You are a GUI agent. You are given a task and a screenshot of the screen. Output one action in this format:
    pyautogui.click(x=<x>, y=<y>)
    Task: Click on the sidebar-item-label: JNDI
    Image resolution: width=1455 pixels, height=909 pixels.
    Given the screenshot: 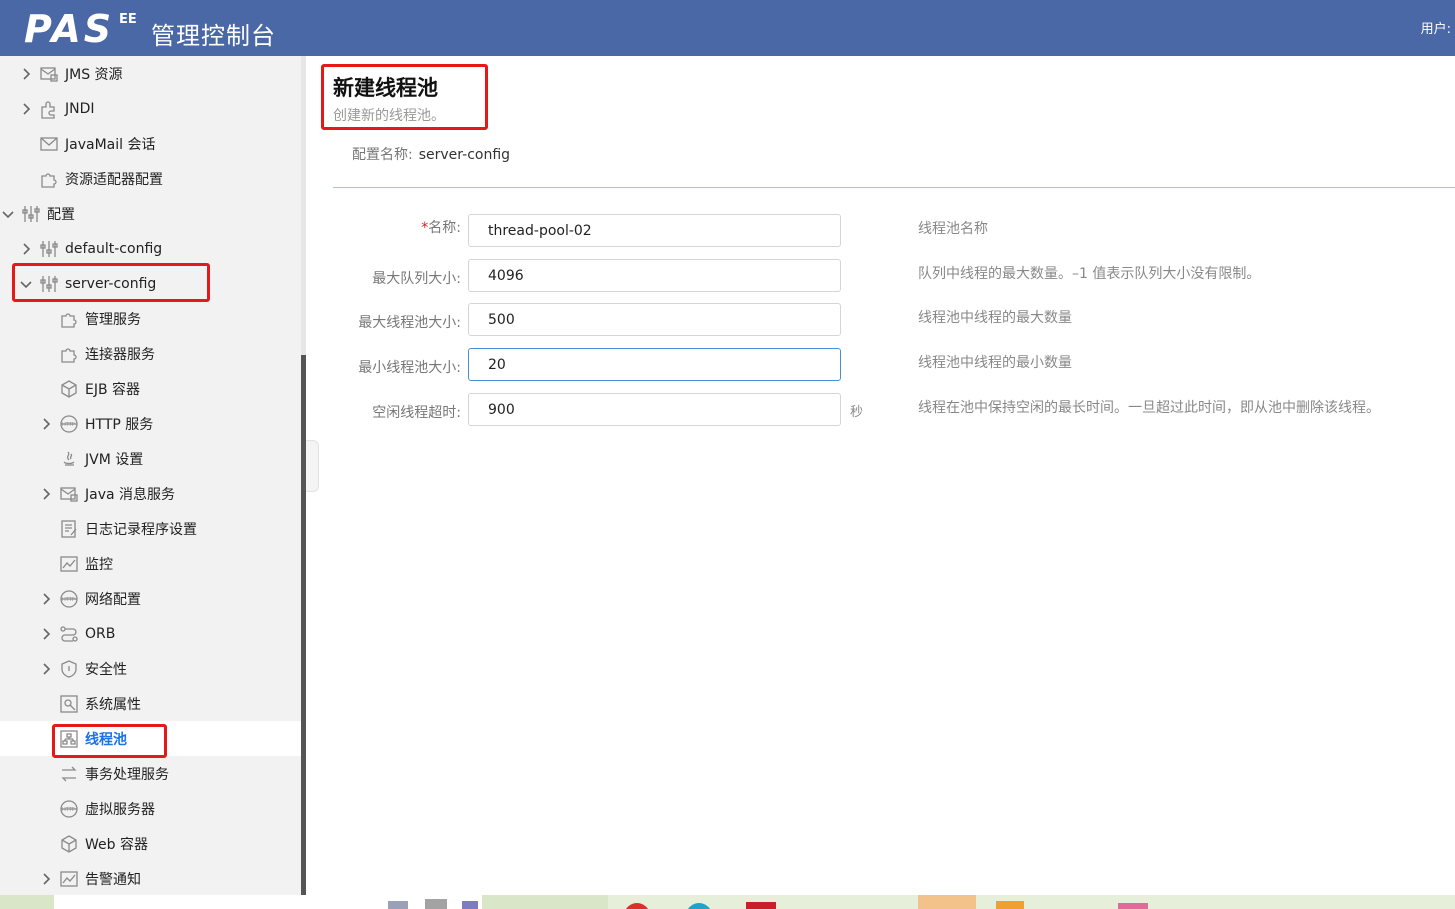 What is the action you would take?
    pyautogui.click(x=80, y=108)
    